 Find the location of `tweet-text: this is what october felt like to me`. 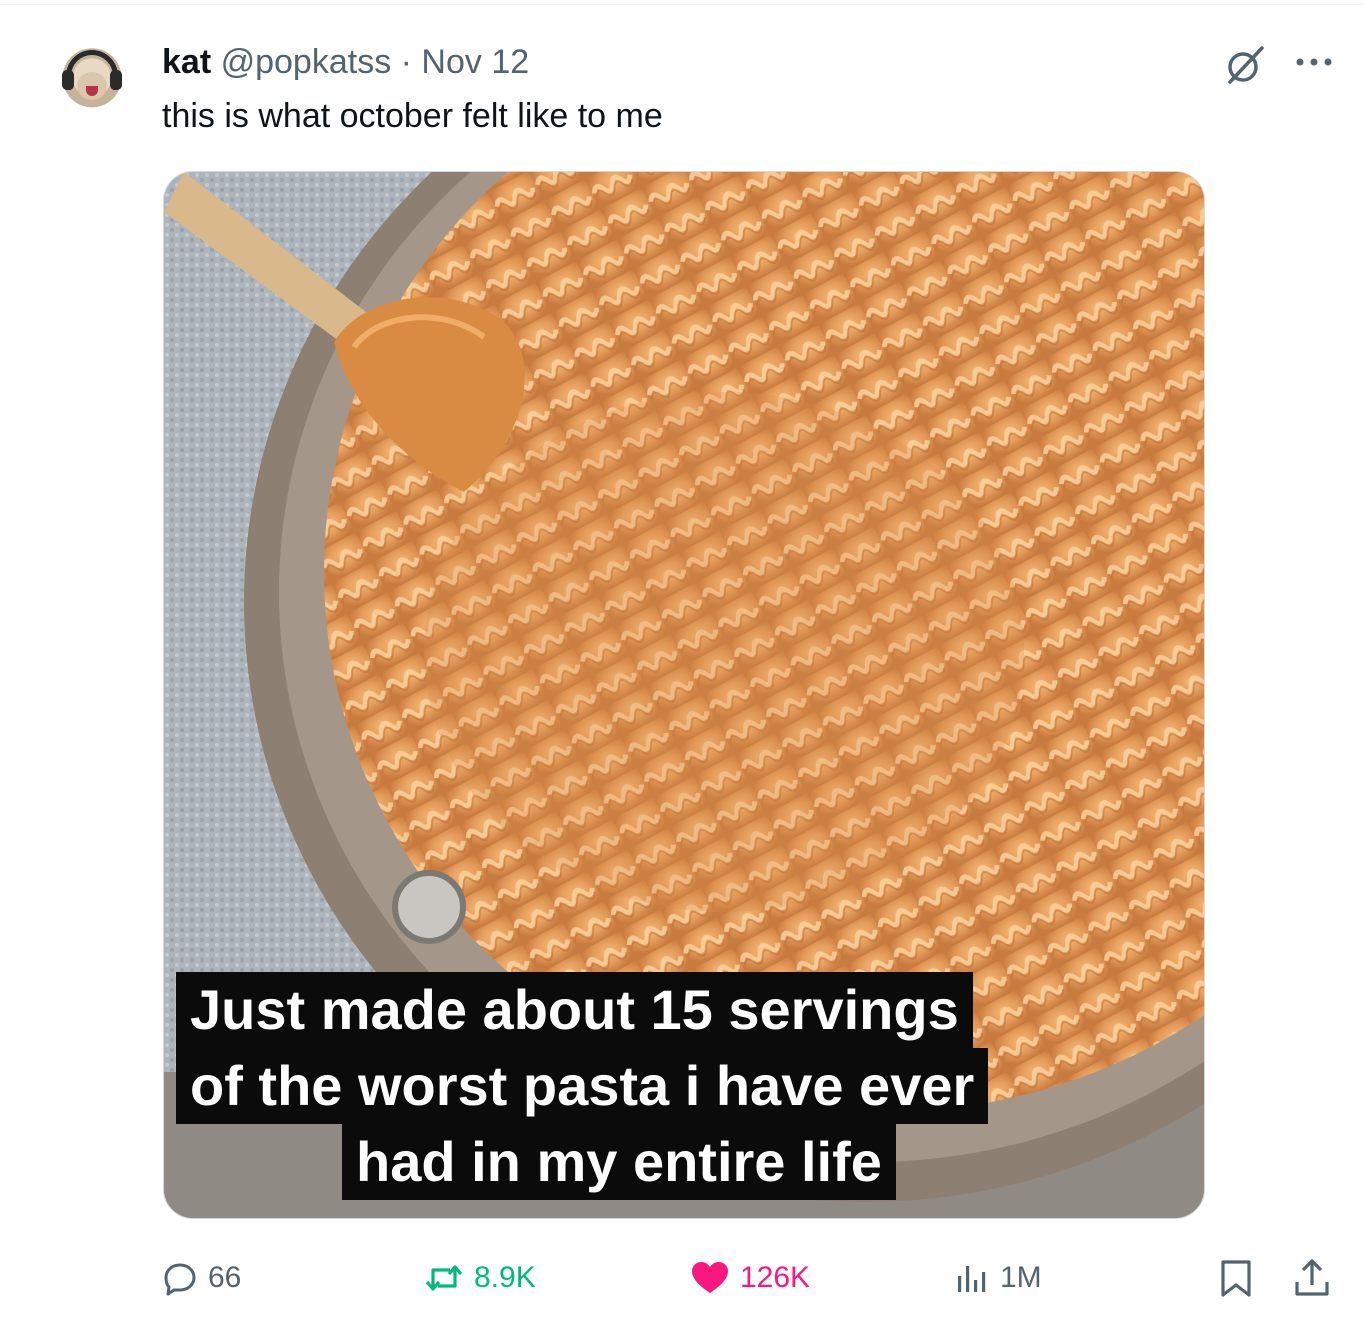

tweet-text: this is what october felt like to me is located at coordinates (412, 116).